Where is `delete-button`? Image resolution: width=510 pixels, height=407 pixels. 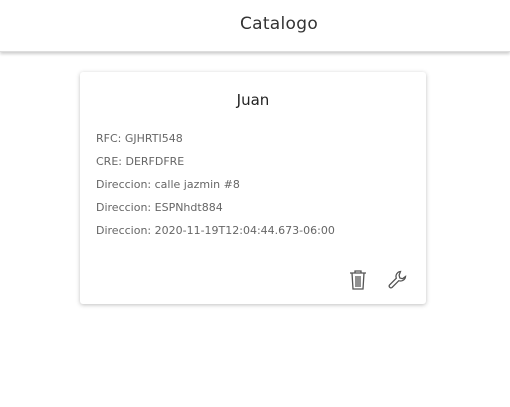 delete-button is located at coordinates (358, 280).